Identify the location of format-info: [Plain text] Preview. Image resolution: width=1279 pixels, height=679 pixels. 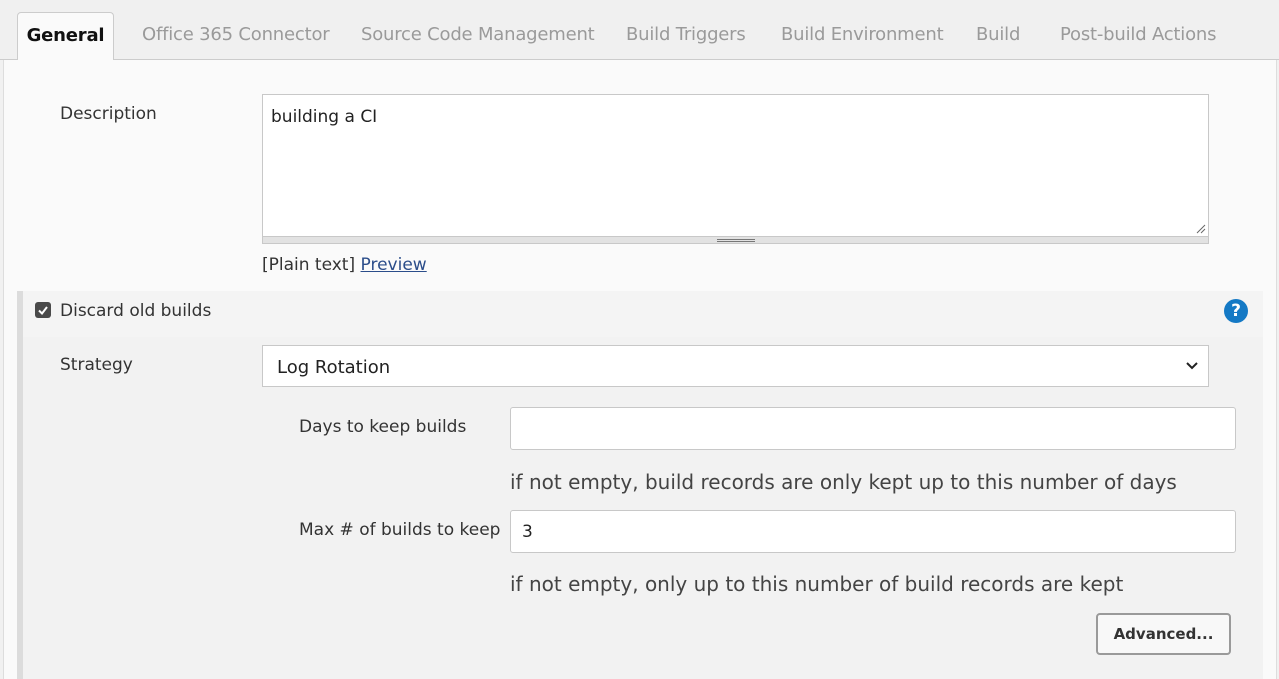
(344, 265).